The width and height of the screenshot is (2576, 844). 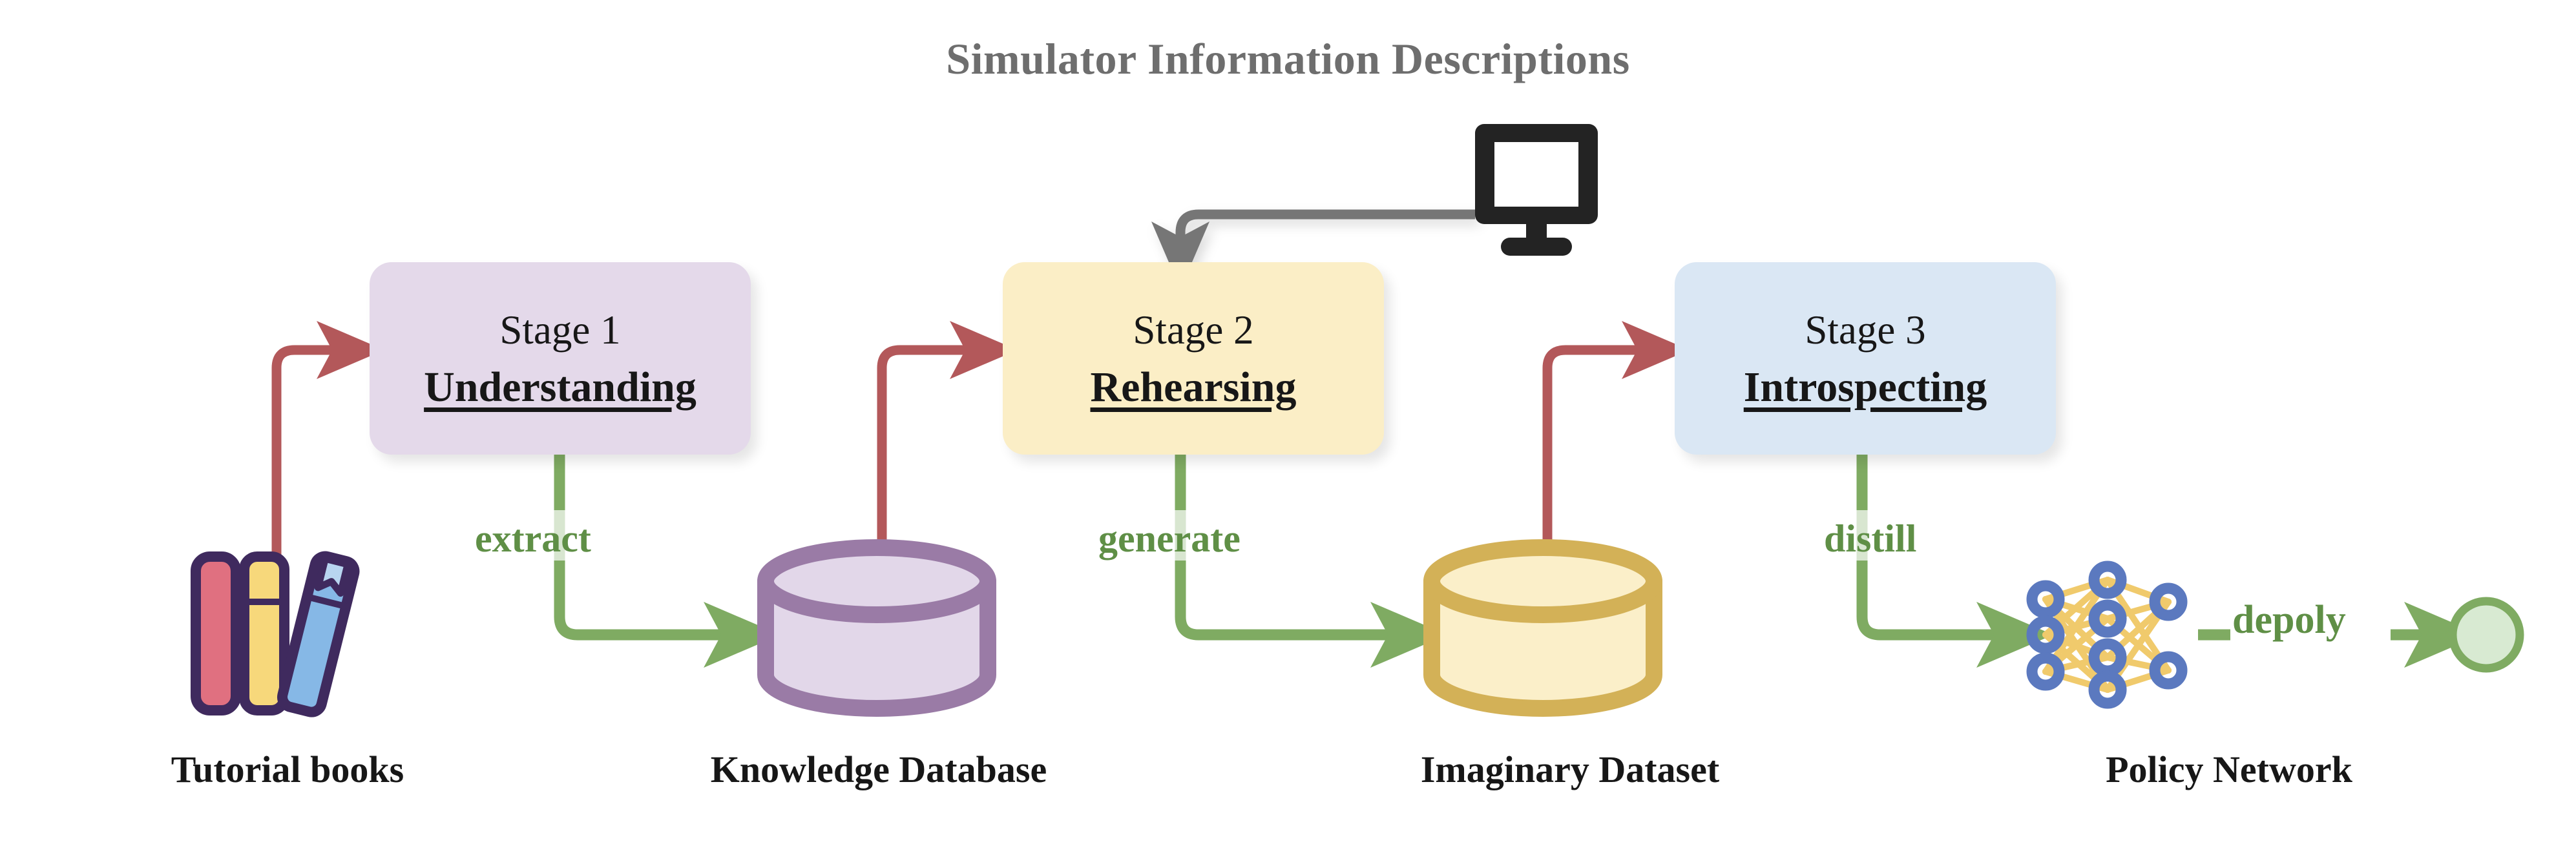 I want to click on arrow-monitor-to-stage2, so click(x=1313, y=249).